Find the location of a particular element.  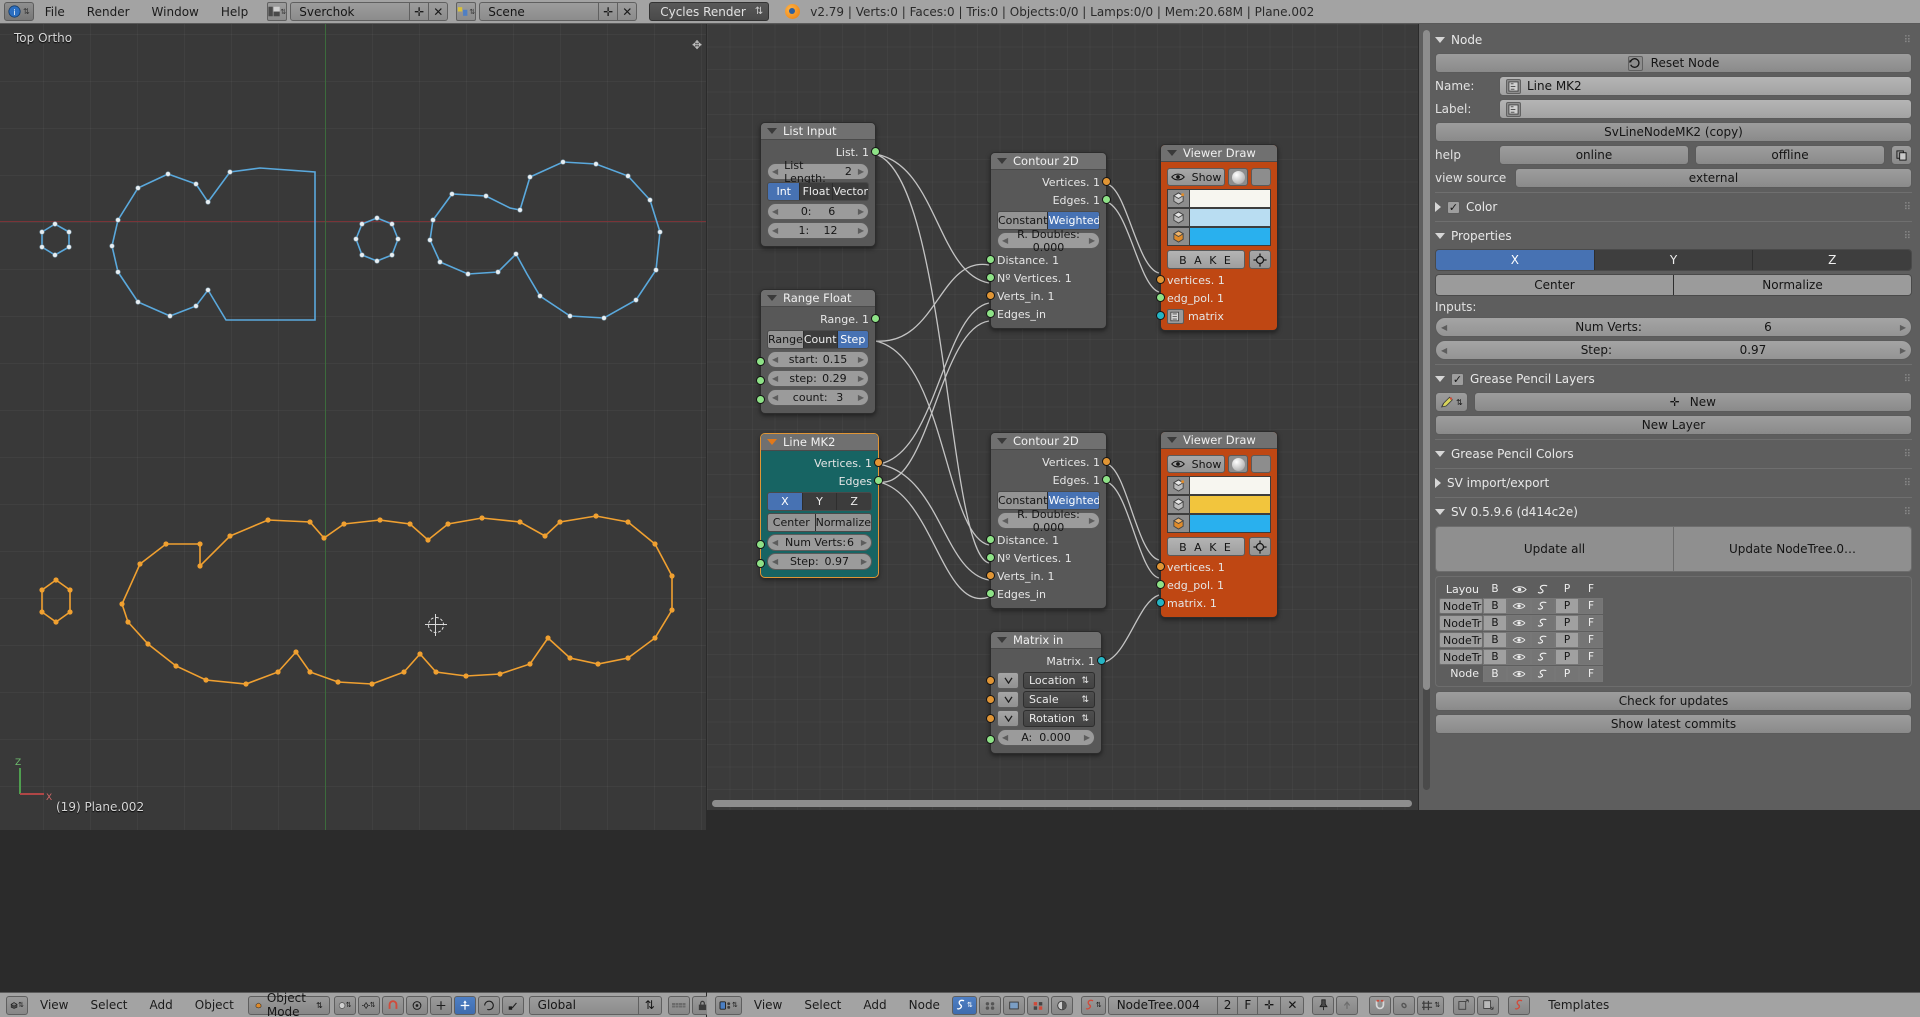

link-node-icon is located at coordinates (1404, 1005).